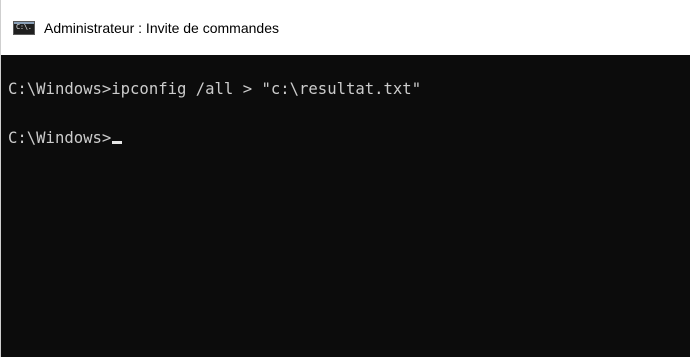  I want to click on cmd-console-icon: C:\., so click(24, 28).